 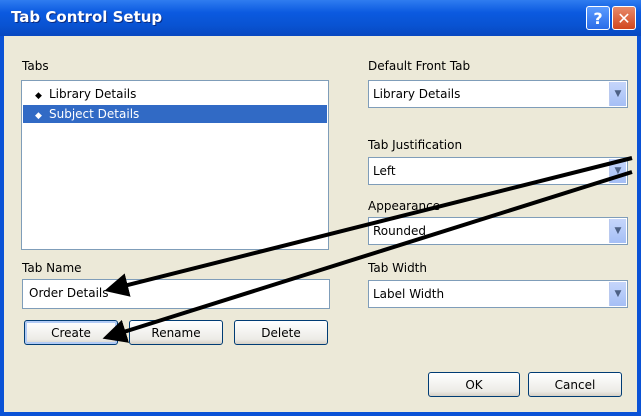 I want to click on cancel-button: Cancel, so click(x=575, y=384).